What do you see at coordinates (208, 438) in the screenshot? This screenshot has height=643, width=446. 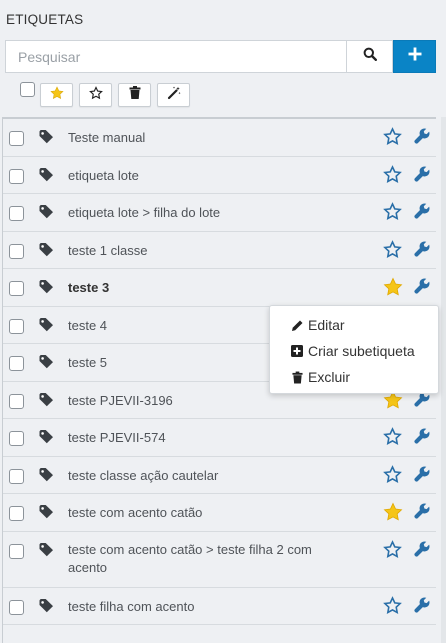 I see `tag-label: teste PJEVII-574` at bounding box center [208, 438].